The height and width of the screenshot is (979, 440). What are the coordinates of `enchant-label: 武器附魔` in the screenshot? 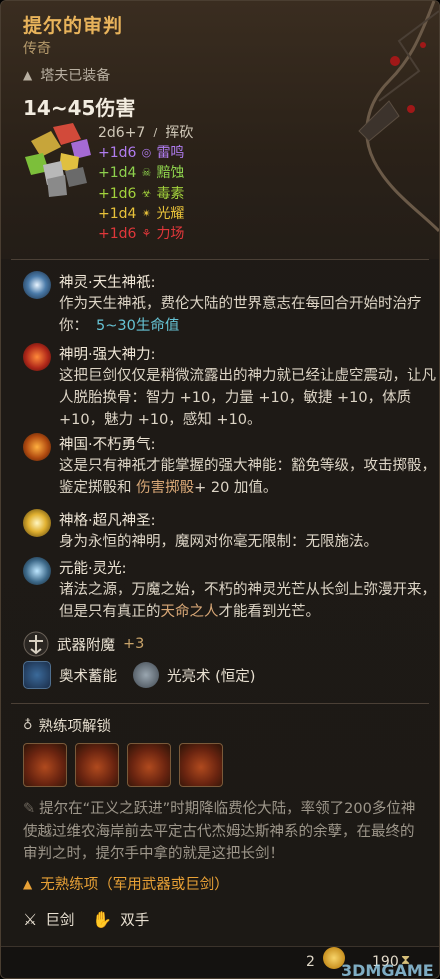 It's located at (86, 645).